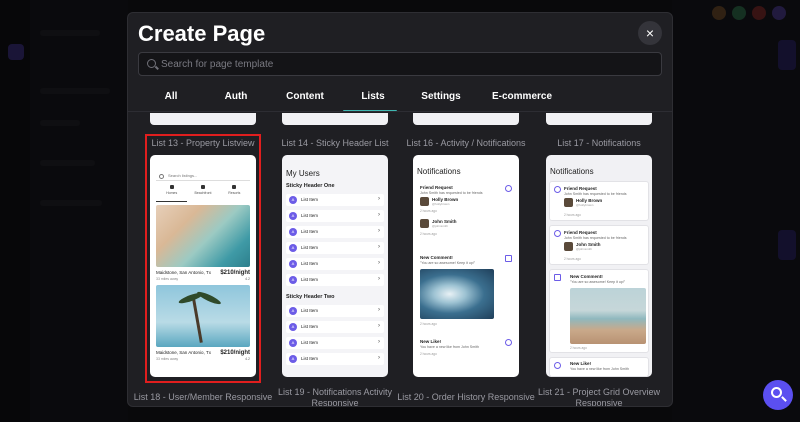 The image size is (800, 422). What do you see at coordinates (457, 294) in the screenshot?
I see `comment-photo-wave` at bounding box center [457, 294].